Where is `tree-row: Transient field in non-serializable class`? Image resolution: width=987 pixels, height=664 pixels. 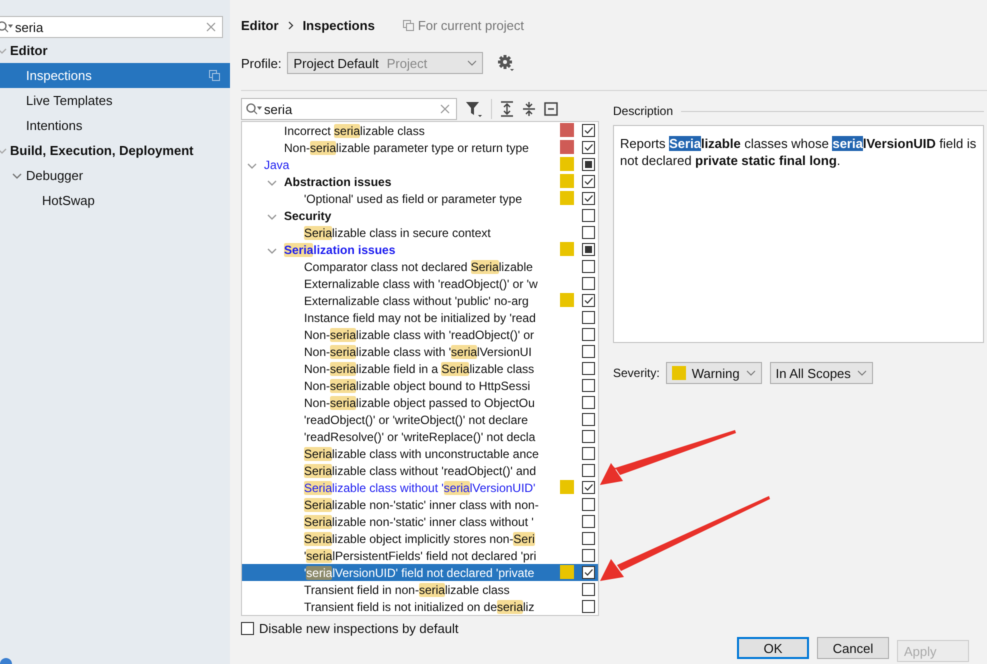
tree-row: Transient field in non-serializable class is located at coordinates (420, 589).